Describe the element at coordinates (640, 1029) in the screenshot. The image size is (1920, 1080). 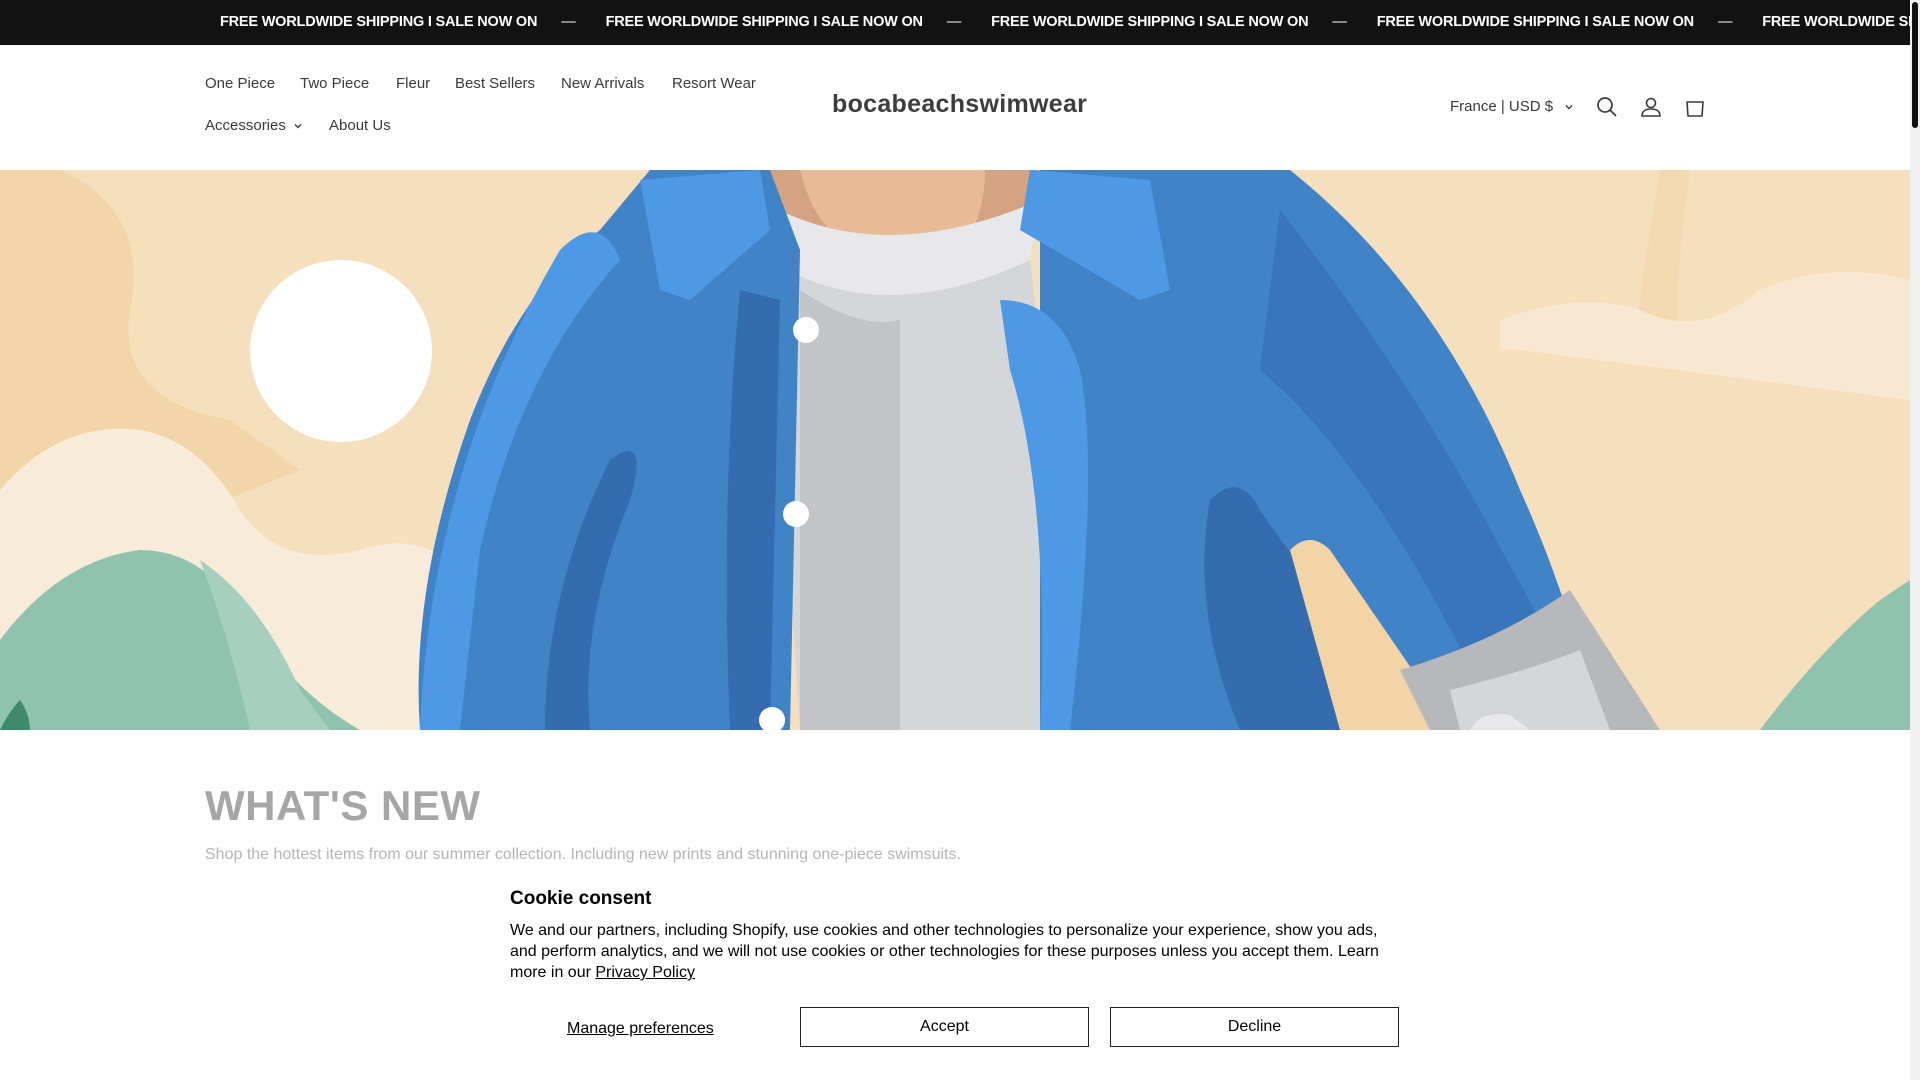
I see `manage-preferences-button: Manage preferences` at that location.